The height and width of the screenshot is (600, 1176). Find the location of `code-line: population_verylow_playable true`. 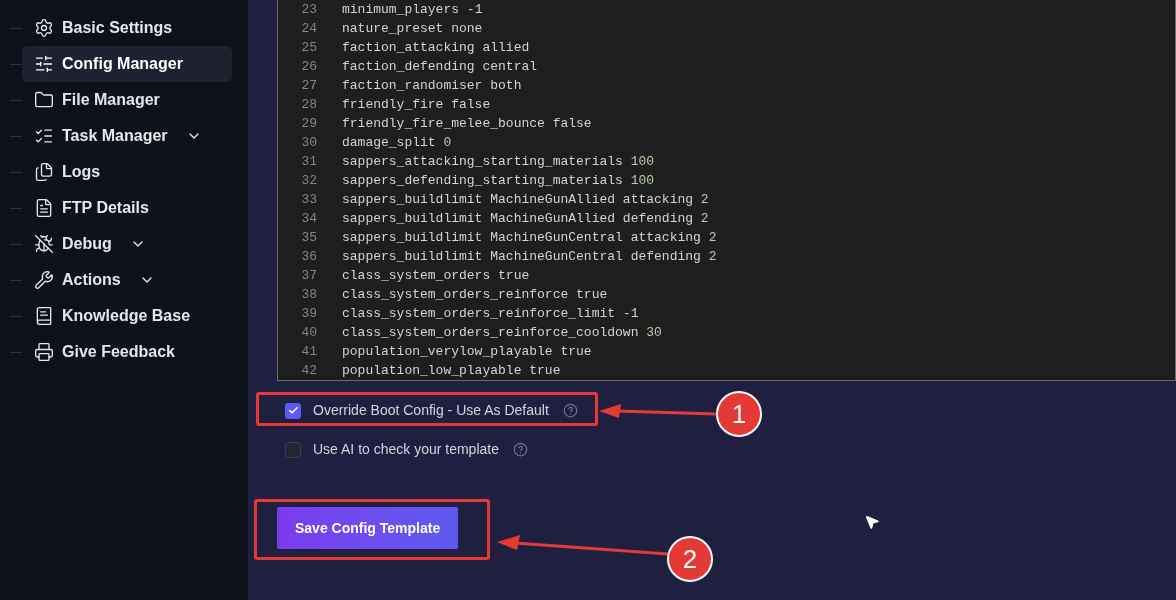

code-line: population_verylow_playable true is located at coordinates (467, 352).